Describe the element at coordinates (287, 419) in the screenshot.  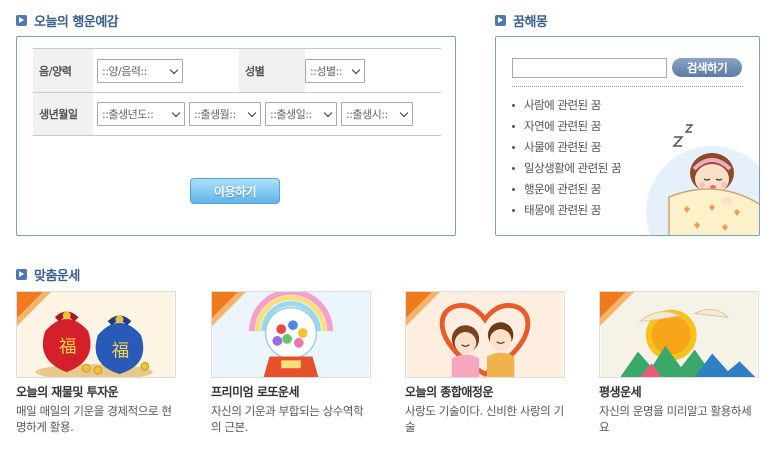
I see `card-description: 자신의 기운과 부합되는 상수역학의 근본.` at that location.